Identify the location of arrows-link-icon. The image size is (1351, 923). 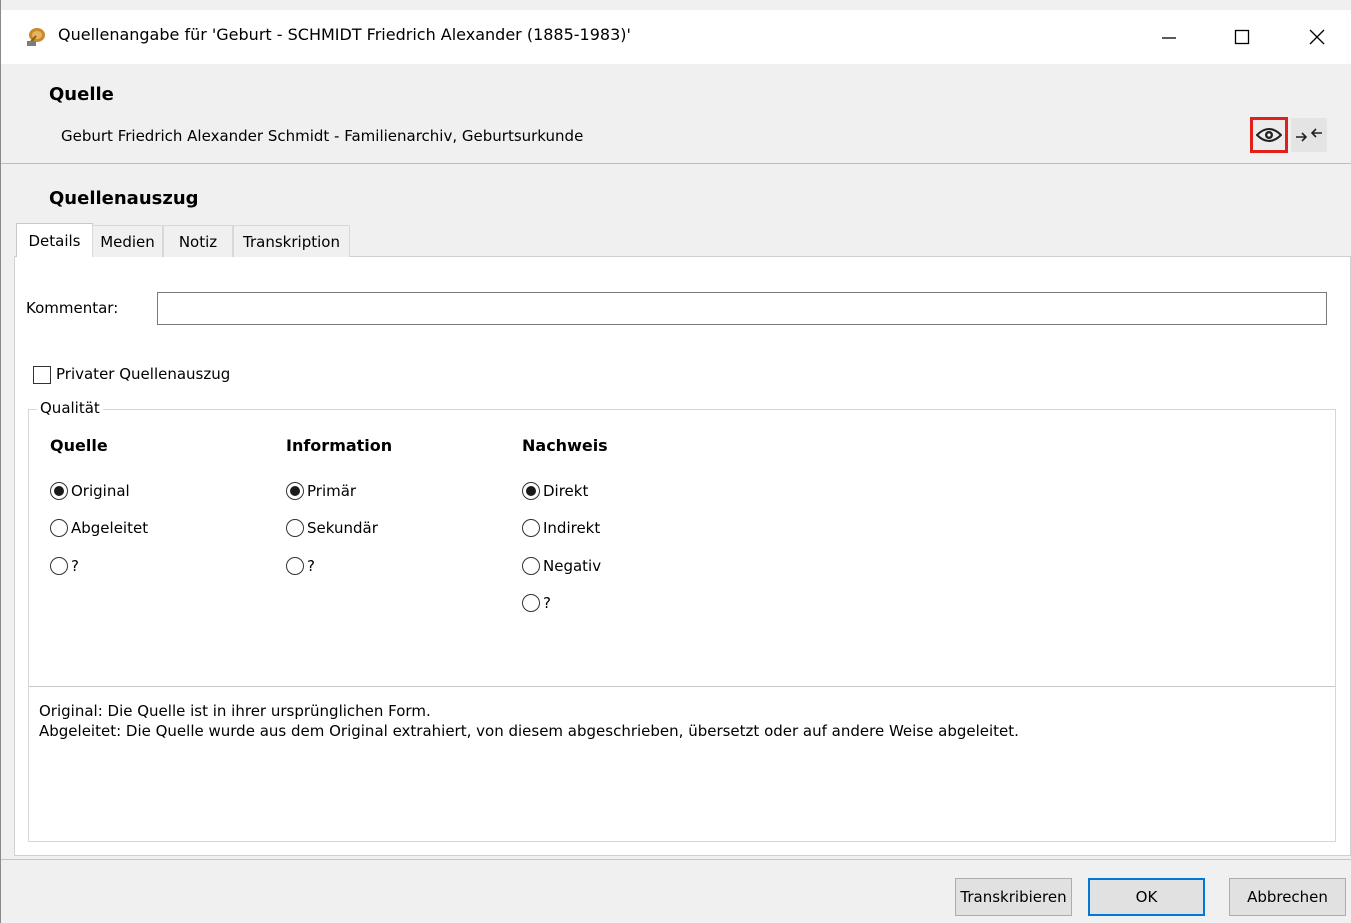
(1309, 135).